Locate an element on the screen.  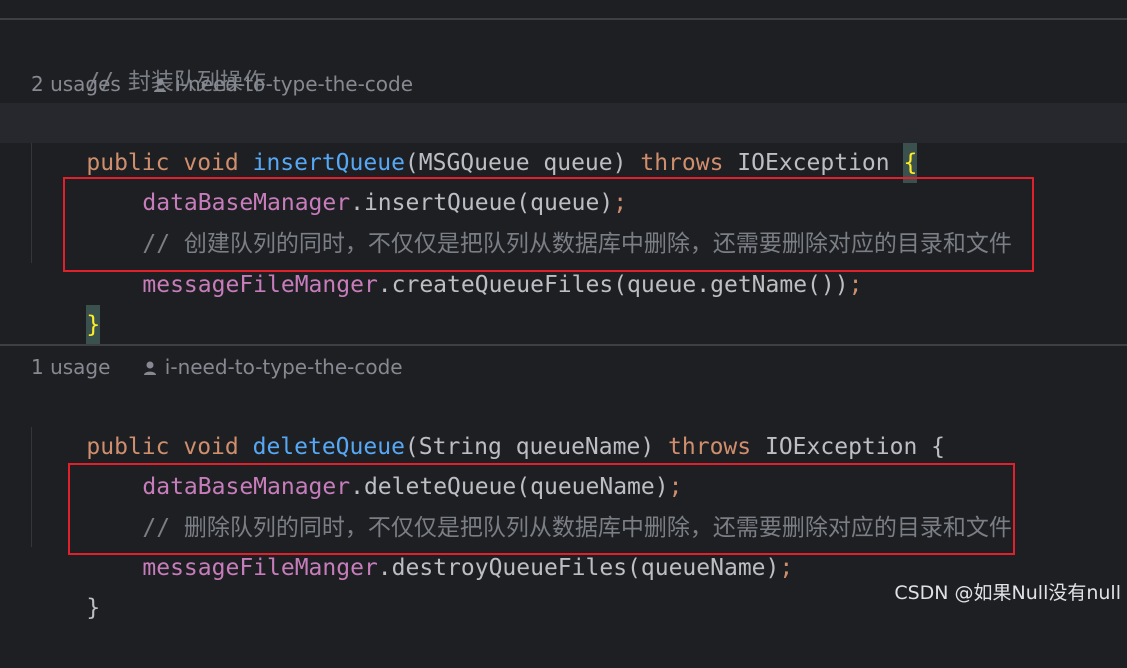
usage-hint: 1 usage i-need-to-type-the-code is located at coordinates (217, 367).